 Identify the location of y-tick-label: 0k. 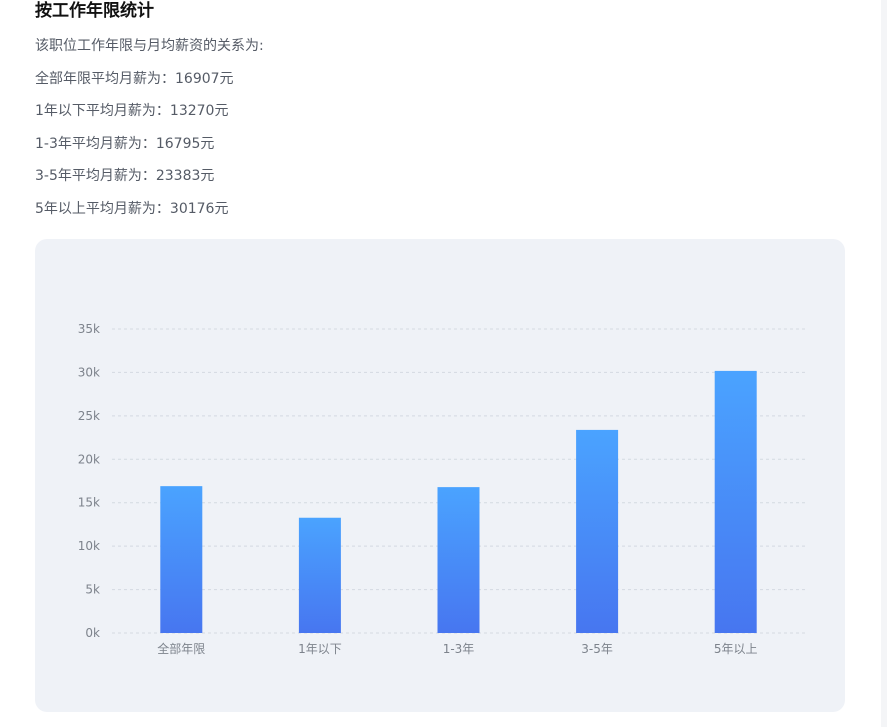
(92, 633).